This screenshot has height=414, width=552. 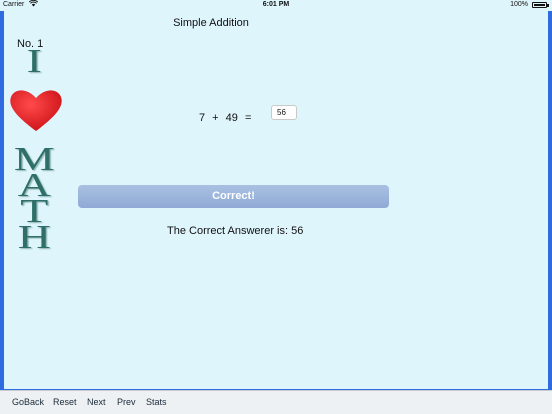 What do you see at coordinates (233, 196) in the screenshot?
I see `result-bar: Correct!` at bounding box center [233, 196].